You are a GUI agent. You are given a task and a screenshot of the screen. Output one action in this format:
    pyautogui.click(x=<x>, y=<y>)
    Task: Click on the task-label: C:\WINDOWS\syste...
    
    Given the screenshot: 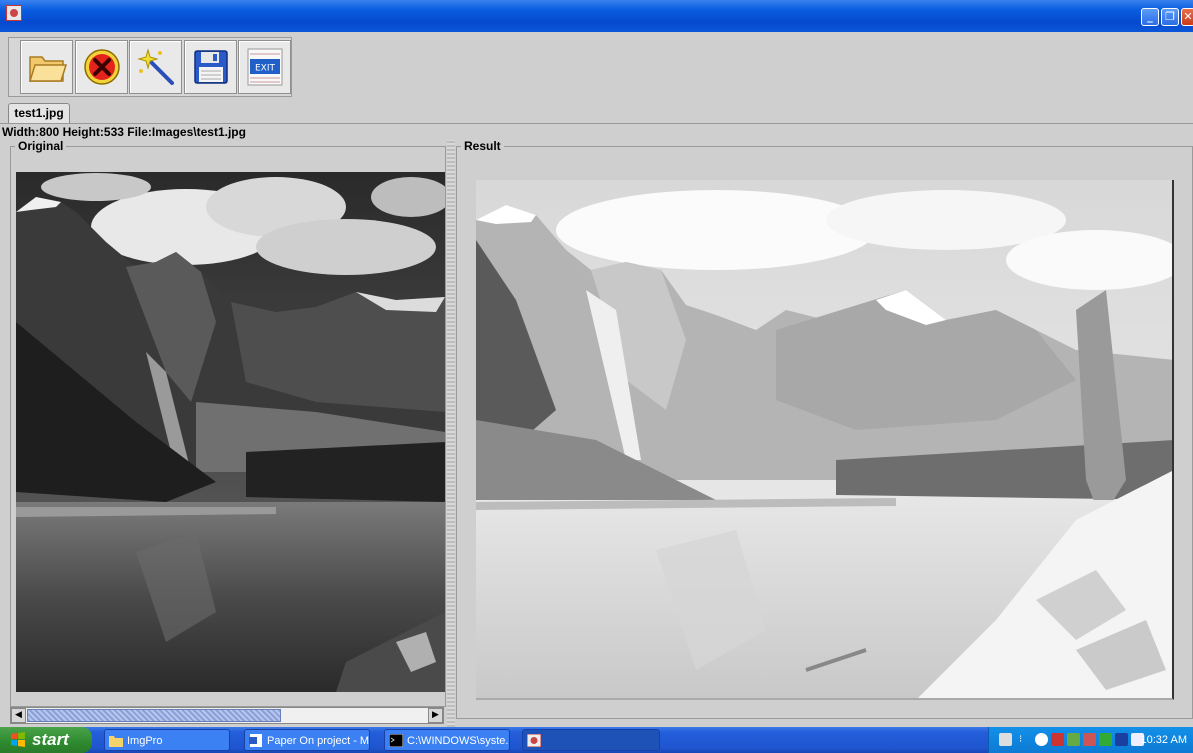 What is the action you would take?
    pyautogui.click(x=458, y=741)
    